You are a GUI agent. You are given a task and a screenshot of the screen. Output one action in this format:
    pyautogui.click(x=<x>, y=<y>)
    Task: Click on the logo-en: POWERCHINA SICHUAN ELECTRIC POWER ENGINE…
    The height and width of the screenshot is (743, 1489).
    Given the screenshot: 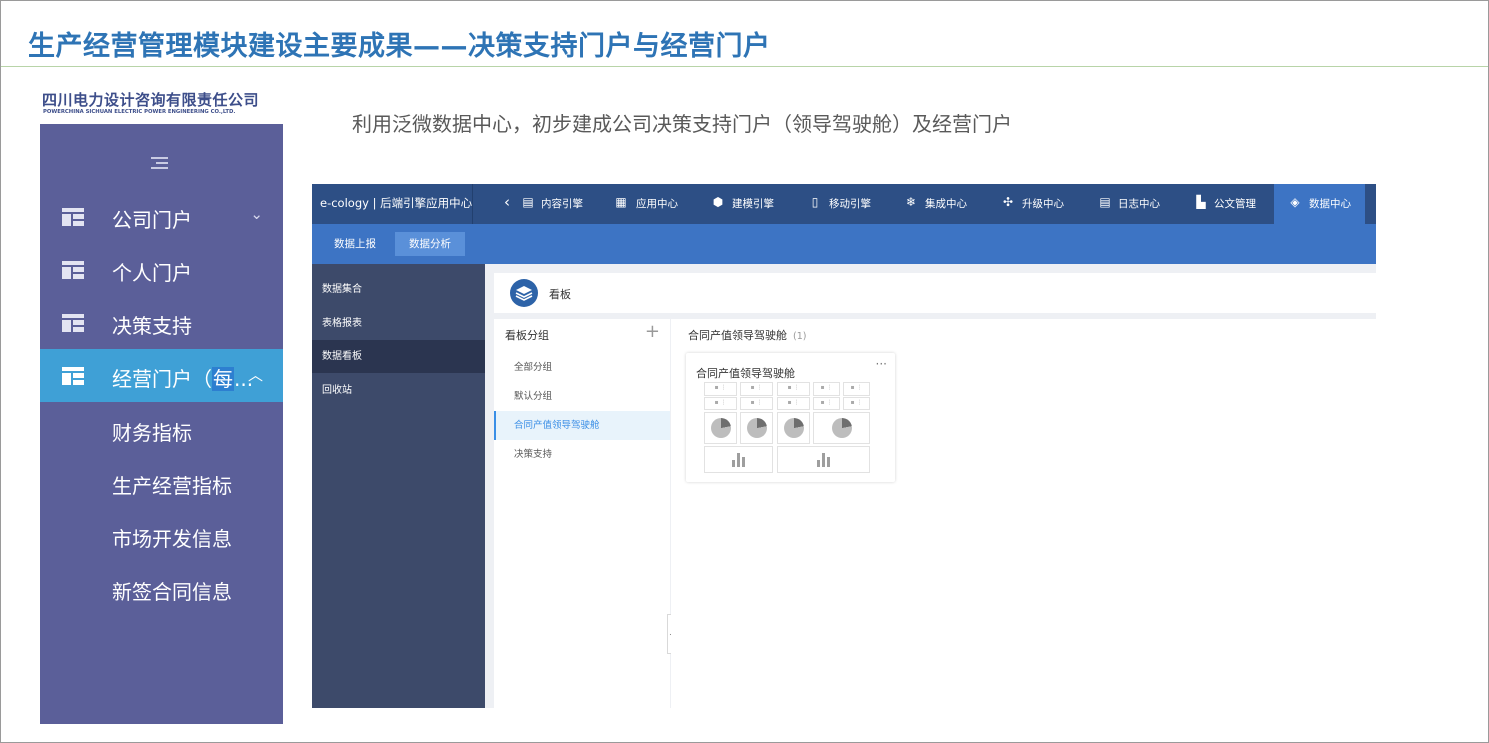 What is the action you would take?
    pyautogui.click(x=139, y=112)
    